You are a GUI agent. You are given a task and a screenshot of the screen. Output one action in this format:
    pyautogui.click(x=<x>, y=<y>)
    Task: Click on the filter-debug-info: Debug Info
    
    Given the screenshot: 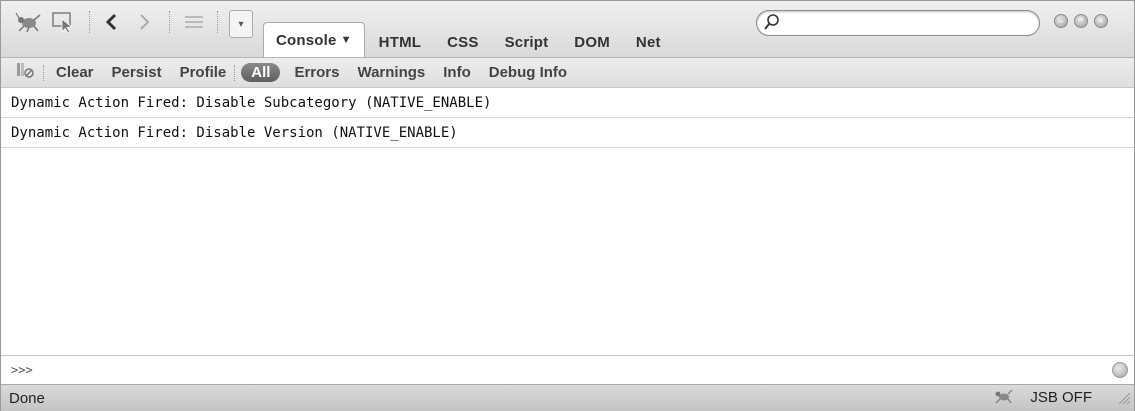 What is the action you would take?
    pyautogui.click(x=528, y=72)
    